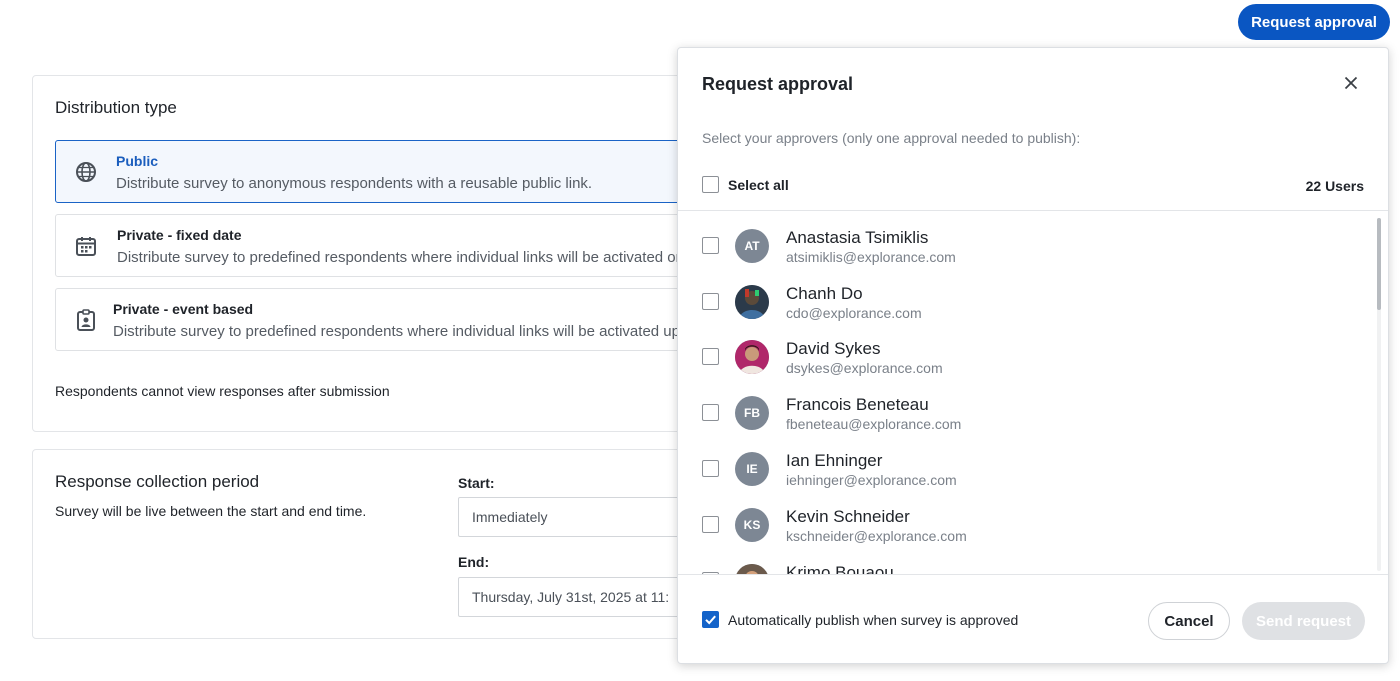 The image size is (1400, 681). I want to click on cancel-button: Cancel, so click(1189, 621).